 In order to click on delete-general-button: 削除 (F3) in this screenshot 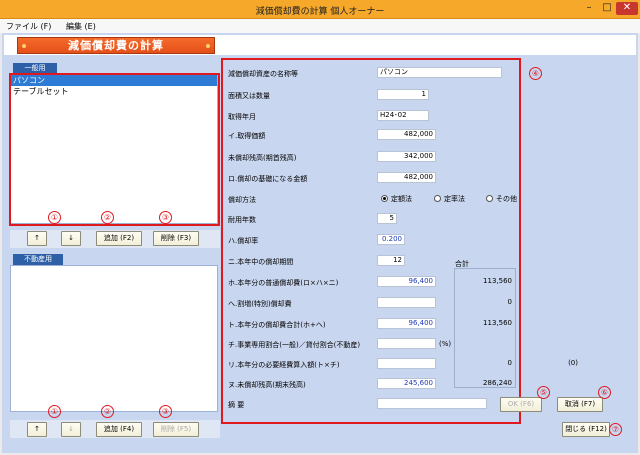, I will do `click(176, 238)`.